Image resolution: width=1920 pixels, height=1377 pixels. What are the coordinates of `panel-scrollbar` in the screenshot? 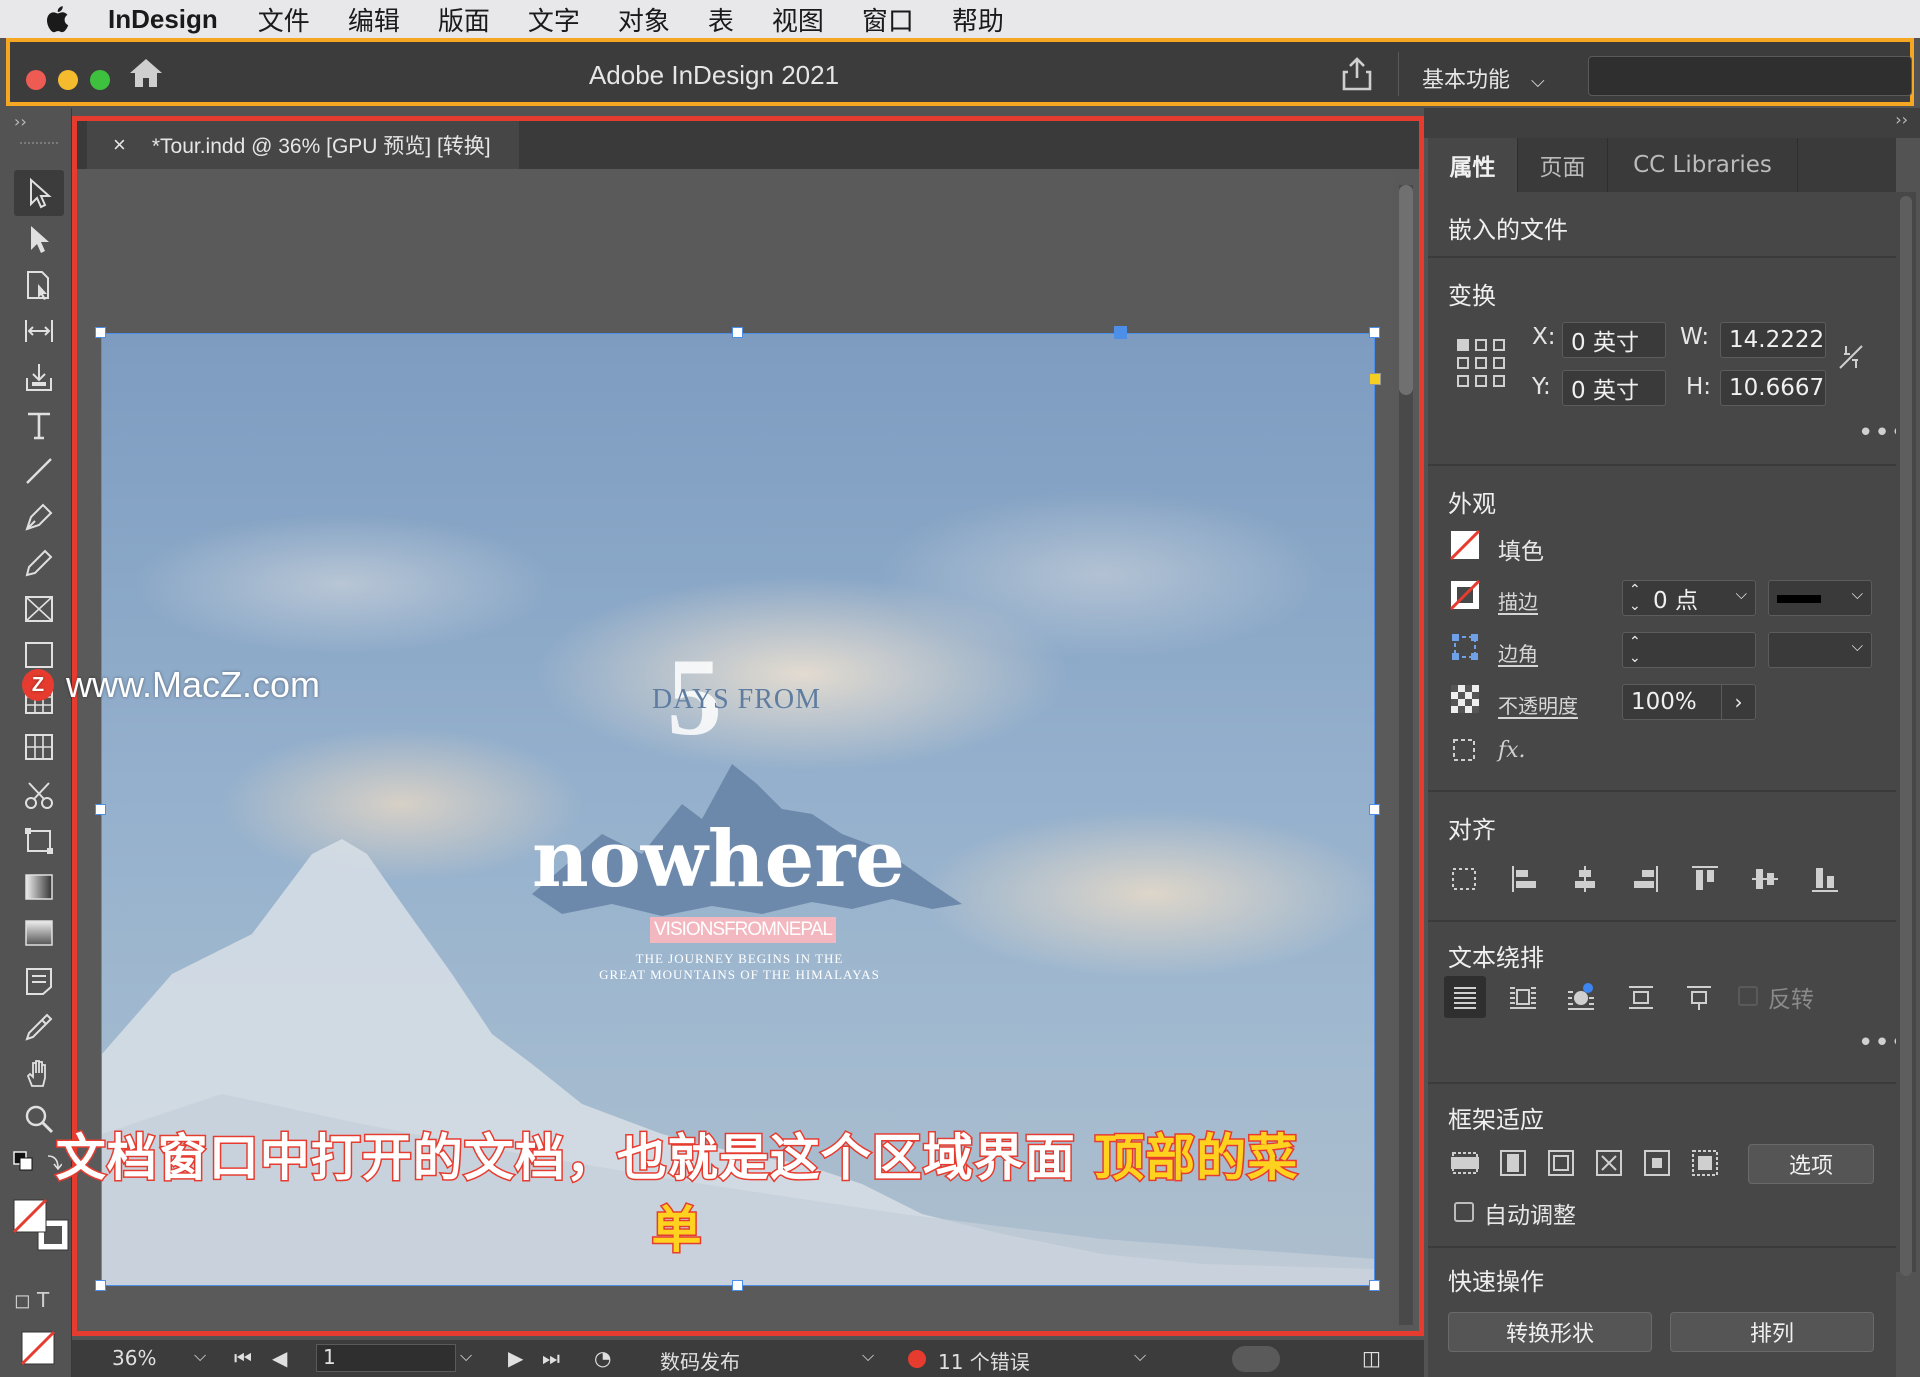 It's located at (1906, 734).